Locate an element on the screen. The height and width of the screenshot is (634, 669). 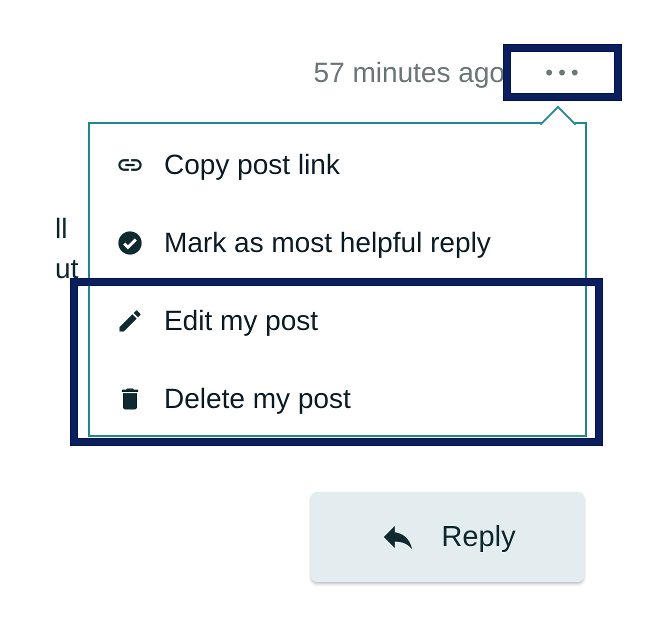
reply-button: Reply is located at coordinates (447, 537).